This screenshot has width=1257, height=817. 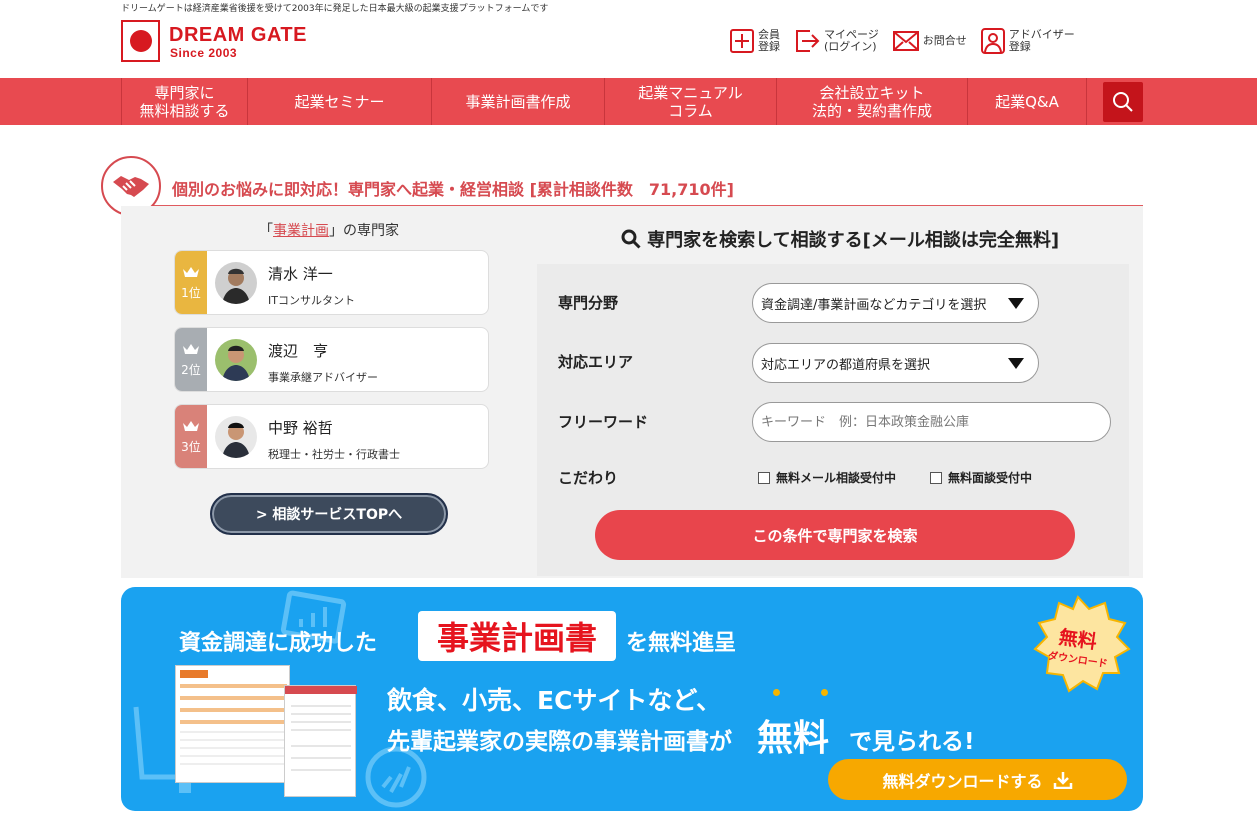 What do you see at coordinates (339, 101) in the screenshot?
I see `nav-seminar: 起業セミナー` at bounding box center [339, 101].